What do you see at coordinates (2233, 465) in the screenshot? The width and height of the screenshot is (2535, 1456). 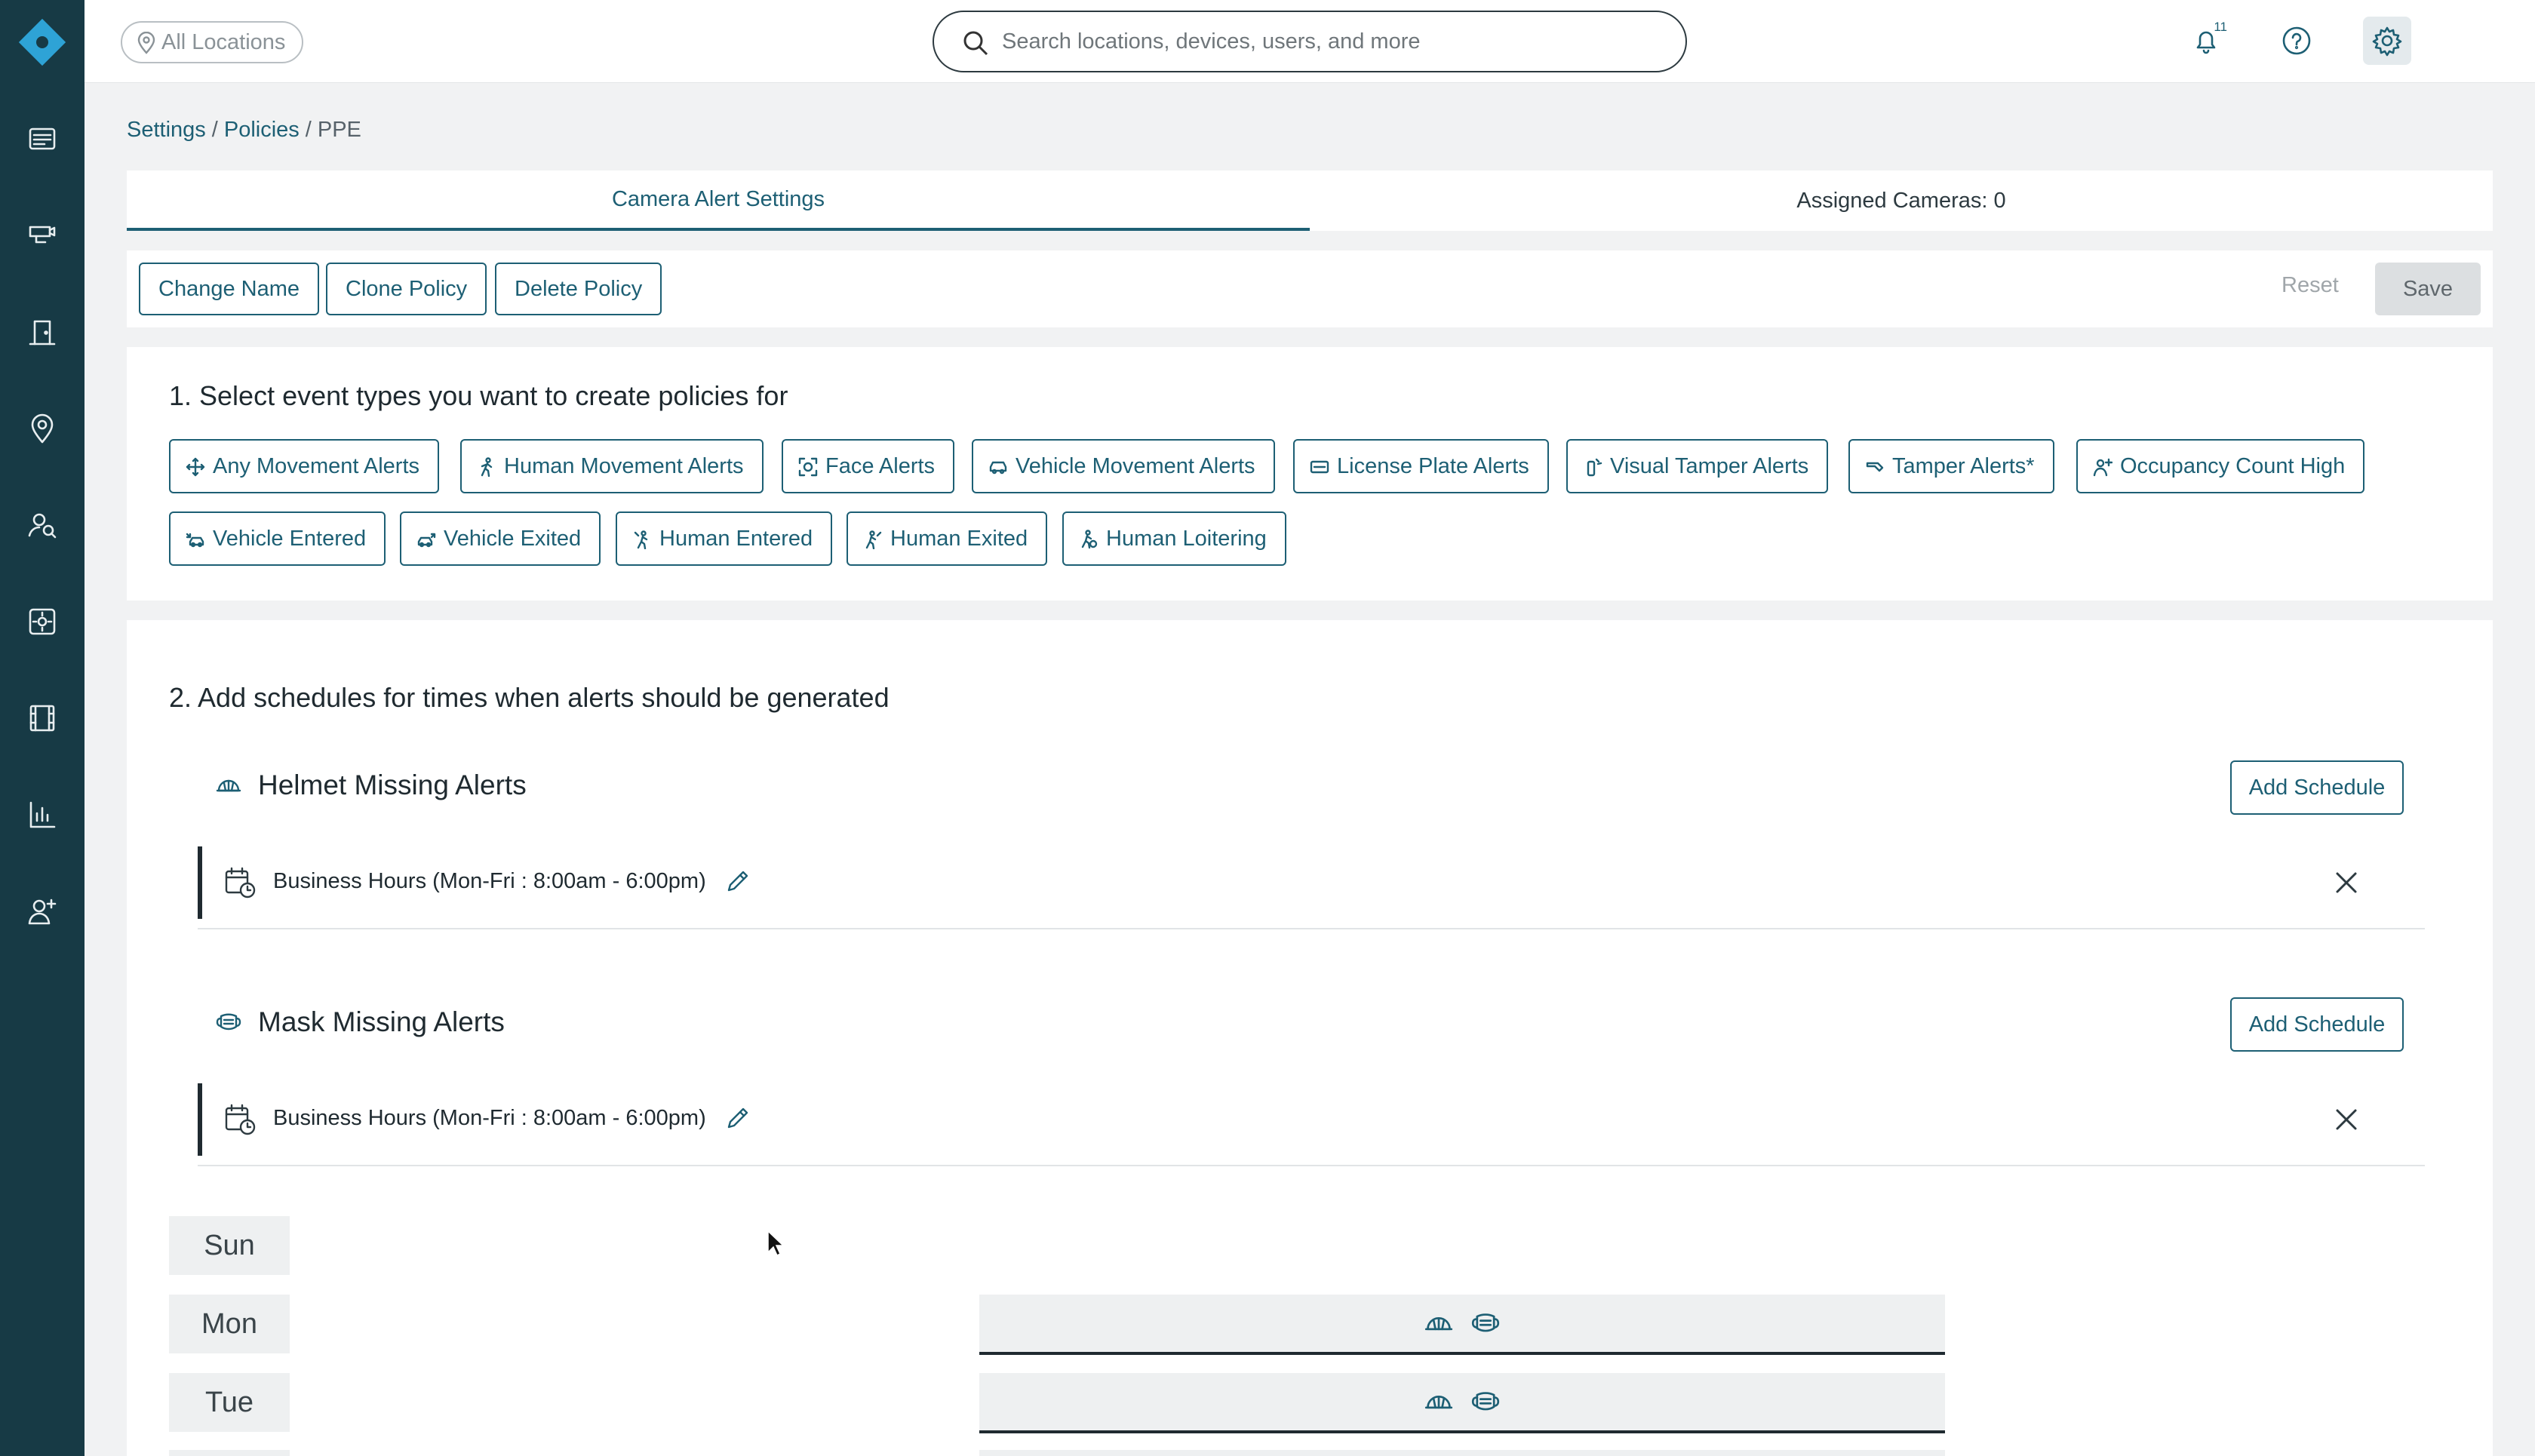 I see `chip-label: Occupancy Count High` at bounding box center [2233, 465].